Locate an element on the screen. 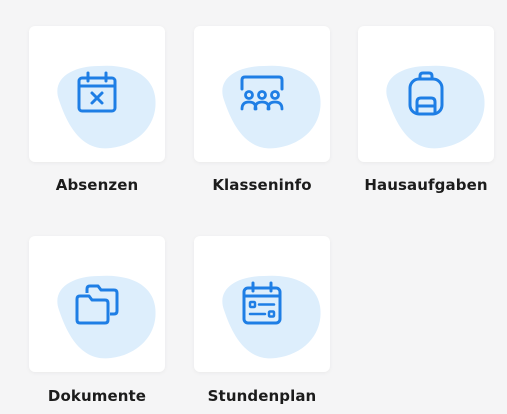 Image resolution: width=507 pixels, height=414 pixels. calendar-x-icon is located at coordinates (97, 92).